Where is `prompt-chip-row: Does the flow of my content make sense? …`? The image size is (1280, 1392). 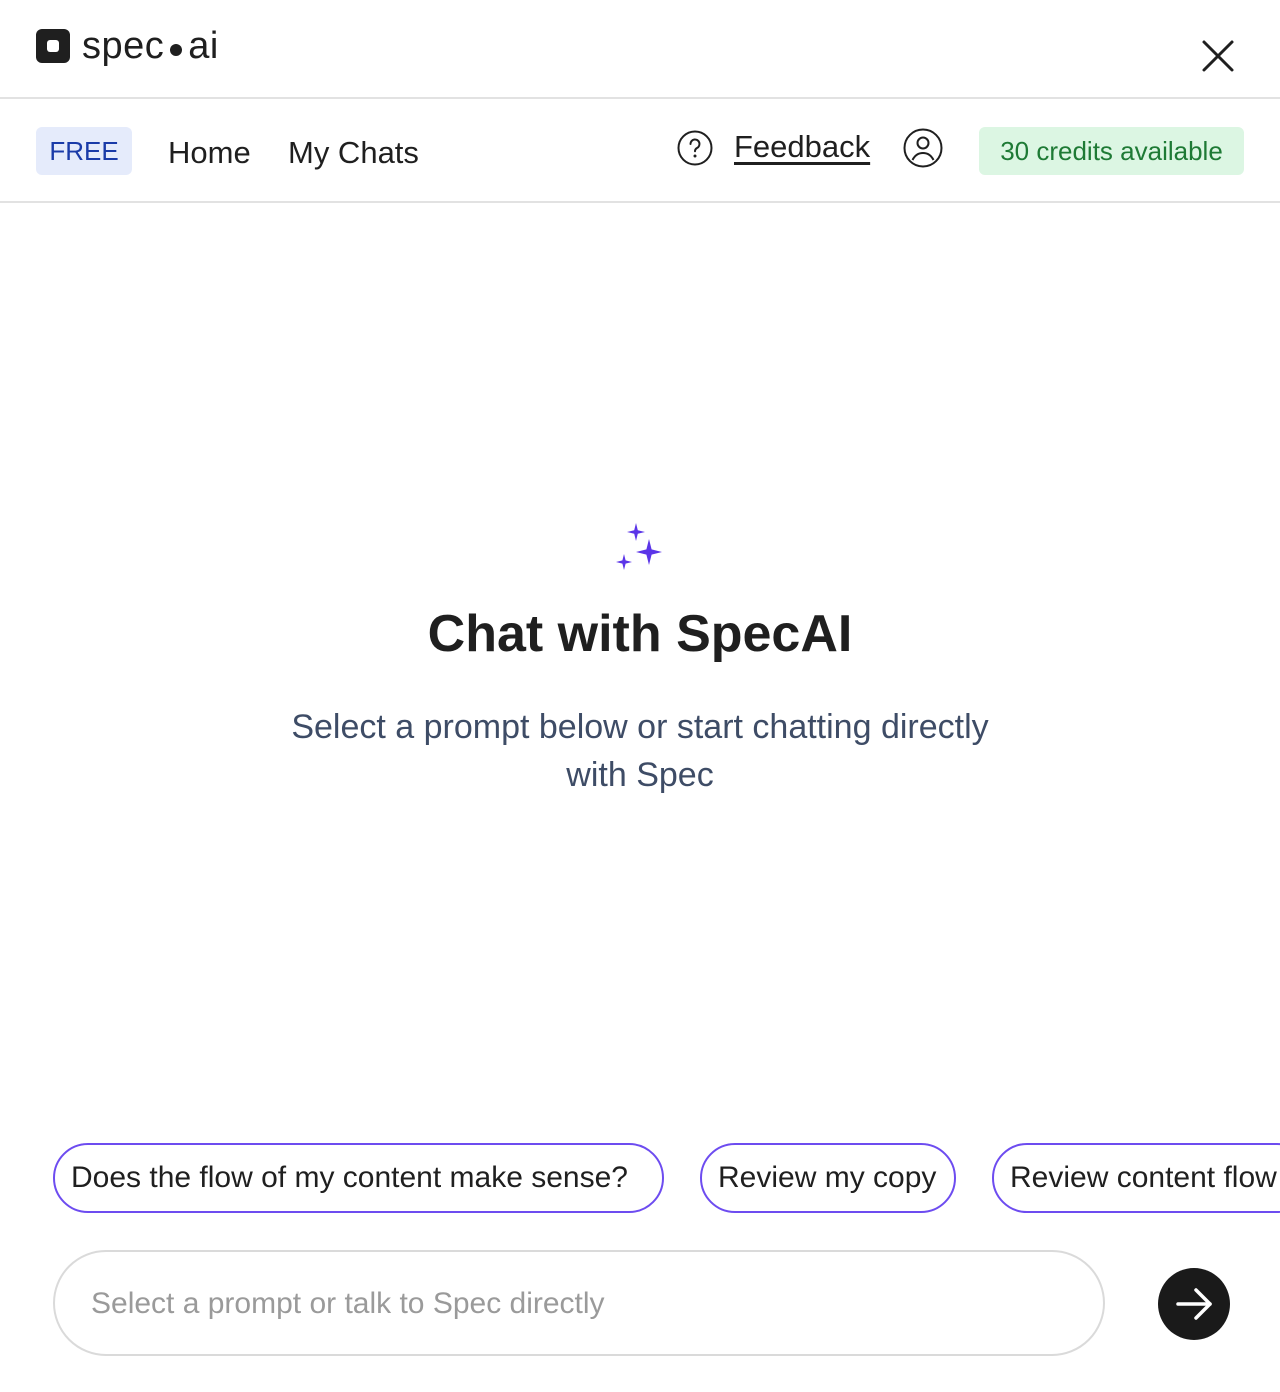
prompt-chip-row: Does the flow of my content make sense? … is located at coordinates (640, 1180).